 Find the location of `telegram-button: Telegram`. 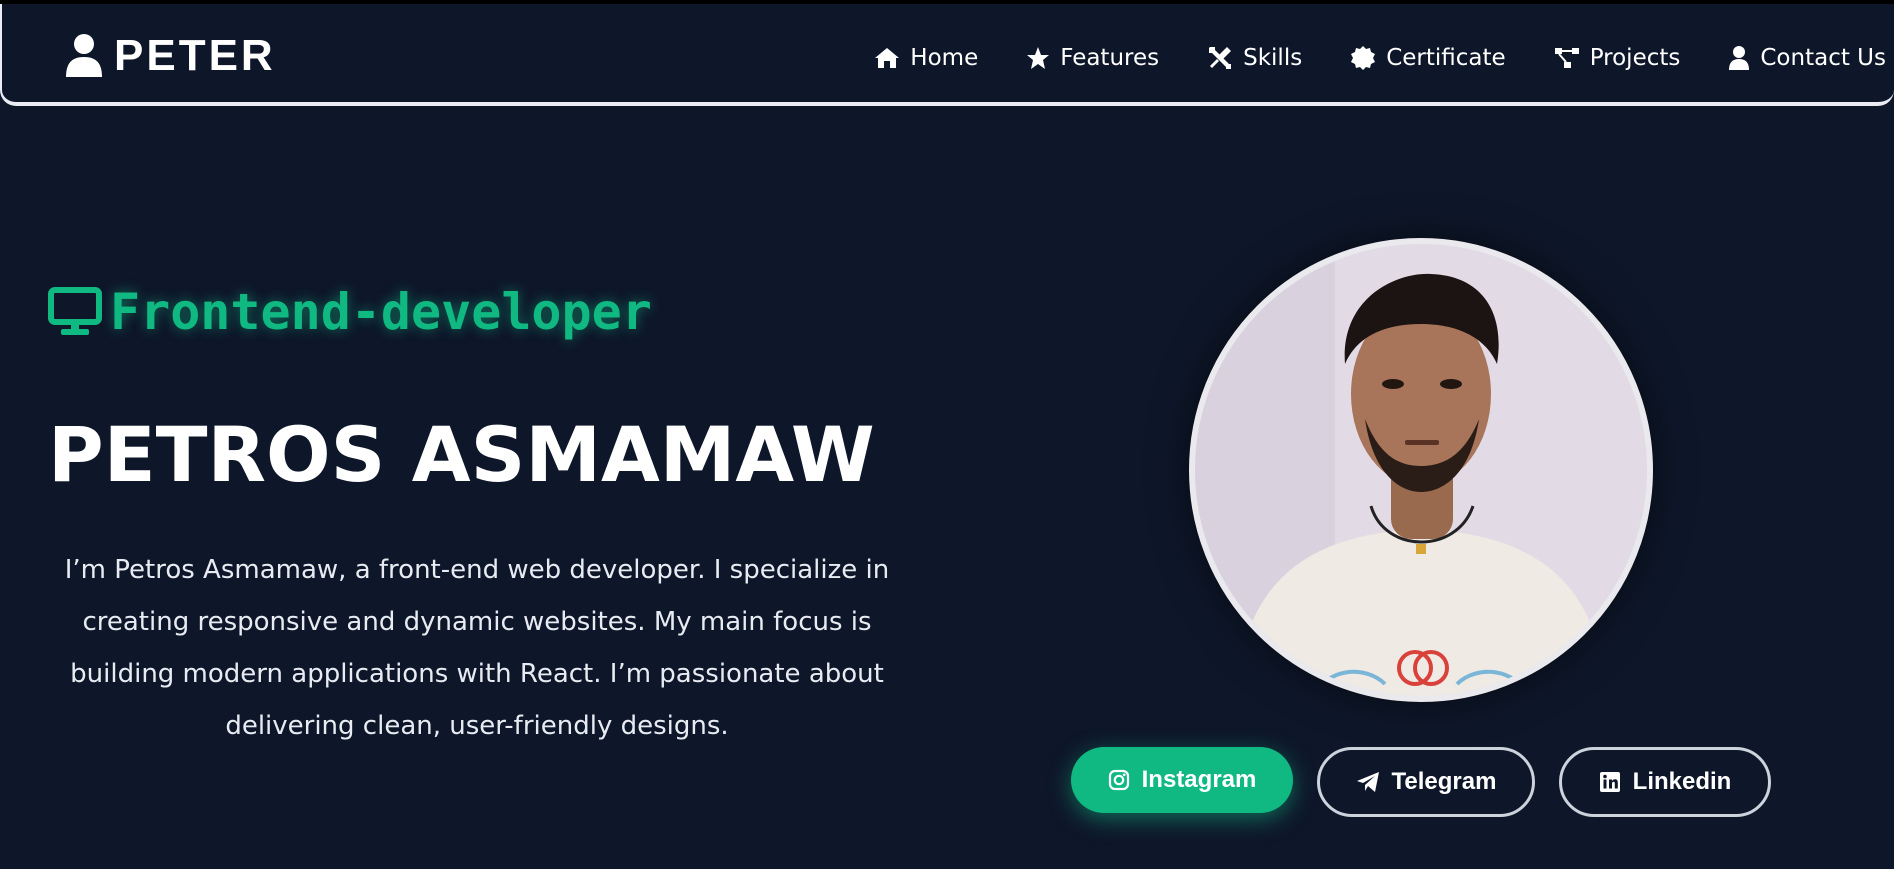

telegram-button: Telegram is located at coordinates (1426, 782).